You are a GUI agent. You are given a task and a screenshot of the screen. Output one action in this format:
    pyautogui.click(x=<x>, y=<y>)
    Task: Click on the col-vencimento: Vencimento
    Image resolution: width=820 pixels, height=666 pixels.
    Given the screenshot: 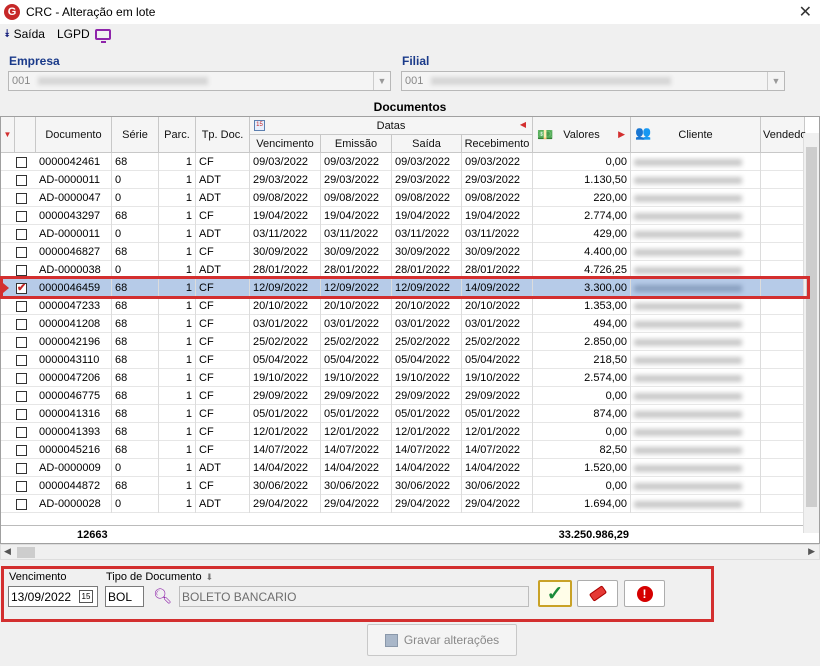 What is the action you would take?
    pyautogui.click(x=285, y=144)
    